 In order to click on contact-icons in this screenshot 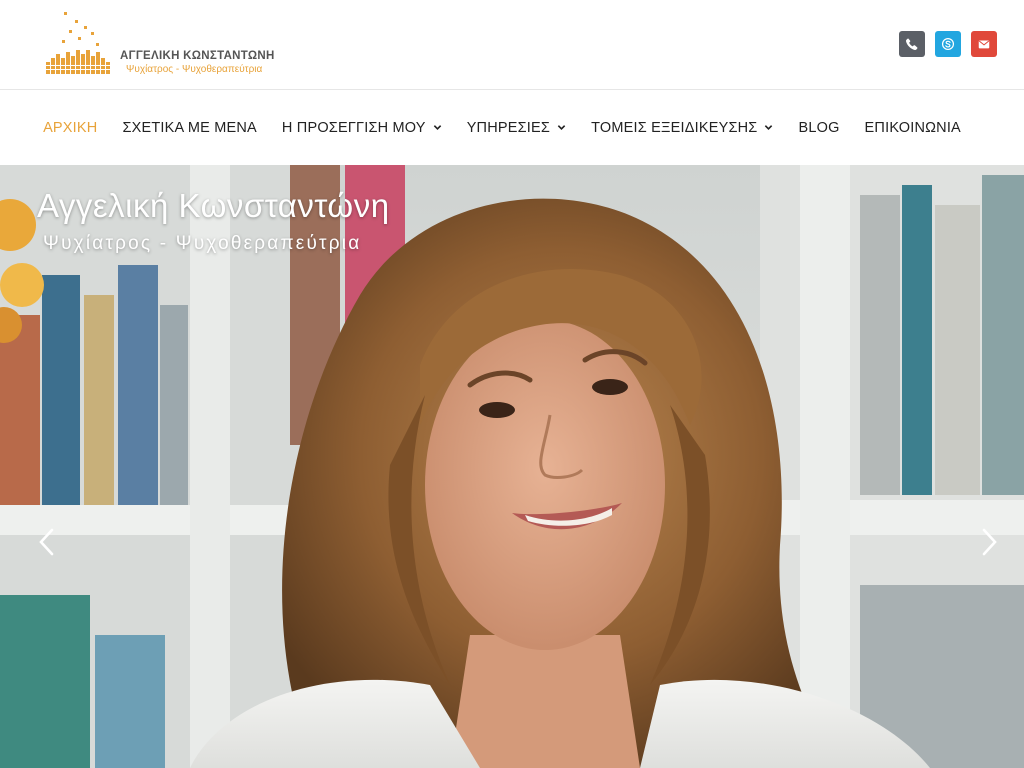, I will do `click(948, 44)`.